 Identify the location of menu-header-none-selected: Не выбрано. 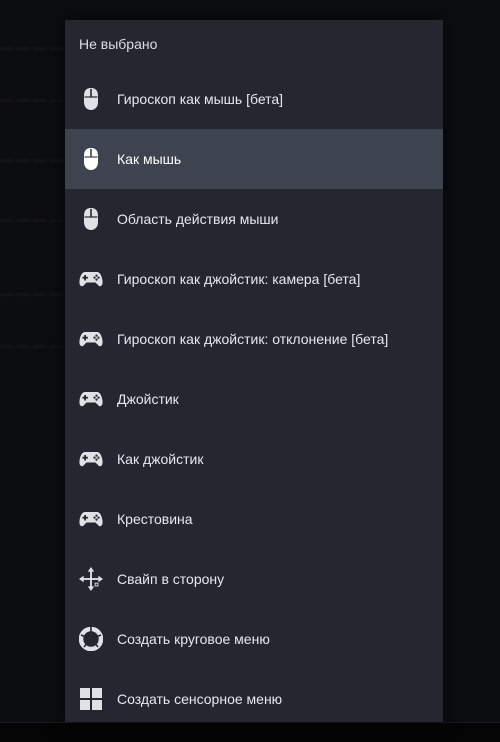
(118, 44).